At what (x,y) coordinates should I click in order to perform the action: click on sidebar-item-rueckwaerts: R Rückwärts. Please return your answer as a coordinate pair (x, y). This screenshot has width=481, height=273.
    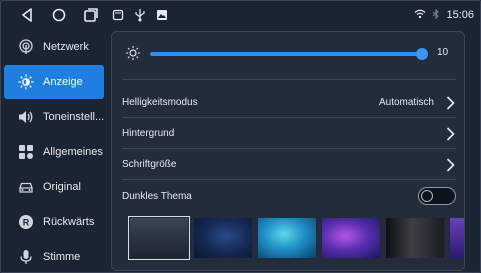
    Looking at the image, I should click on (54, 222).